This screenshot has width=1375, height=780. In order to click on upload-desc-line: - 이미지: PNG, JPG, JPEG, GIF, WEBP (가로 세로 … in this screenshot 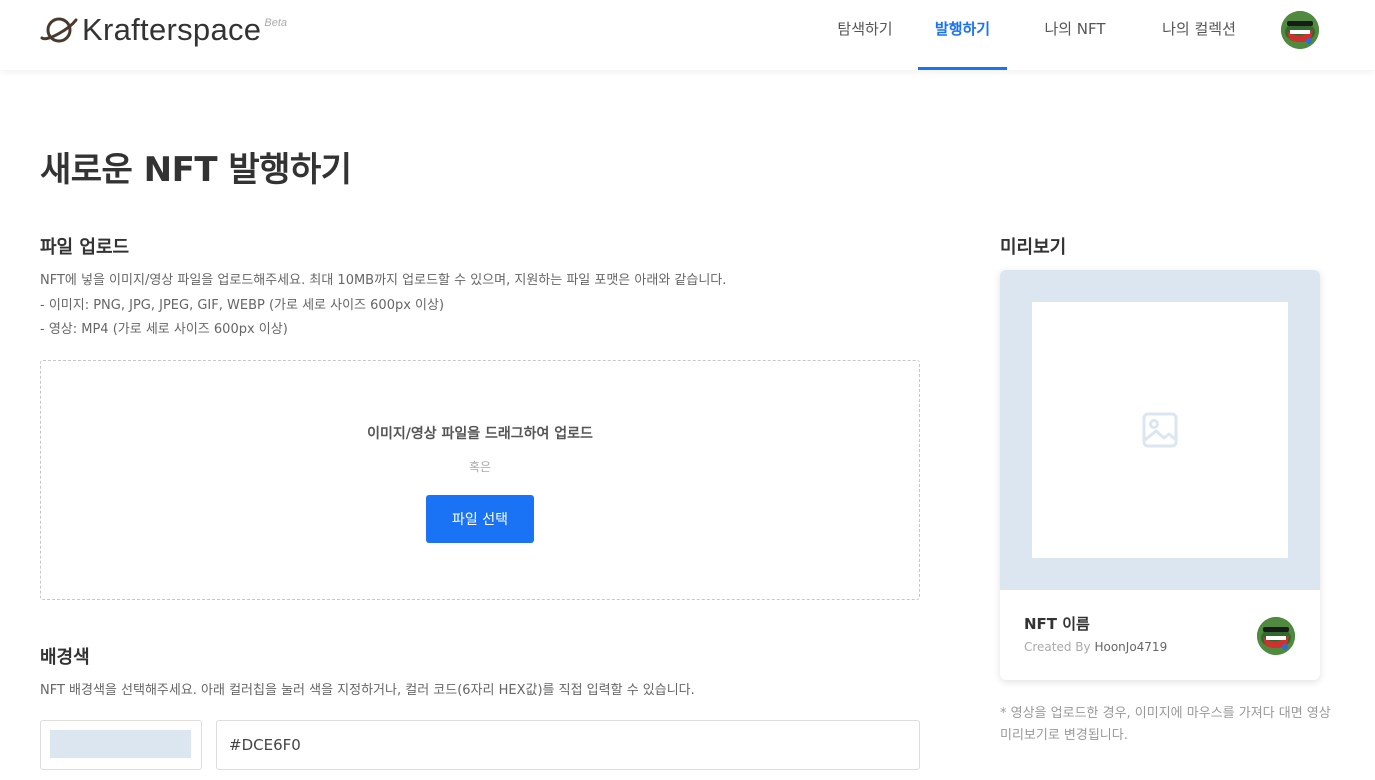, I will do `click(242, 305)`.